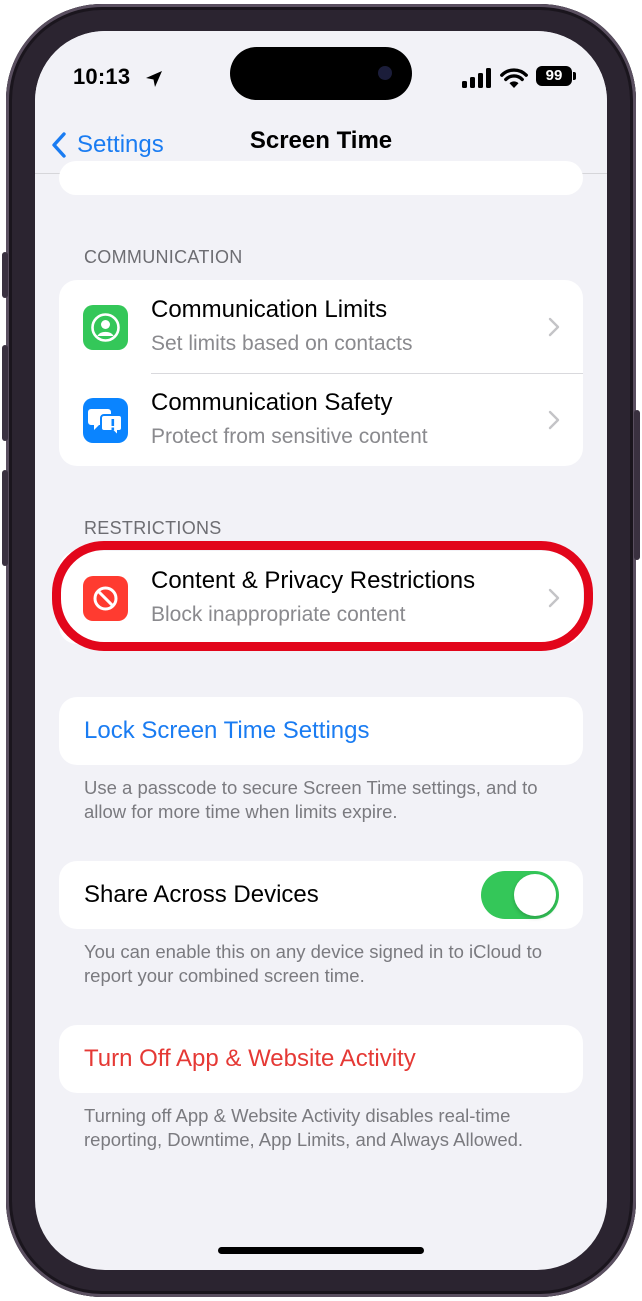  Describe the element at coordinates (514, 78) in the screenshot. I see `wifi-icon` at that location.